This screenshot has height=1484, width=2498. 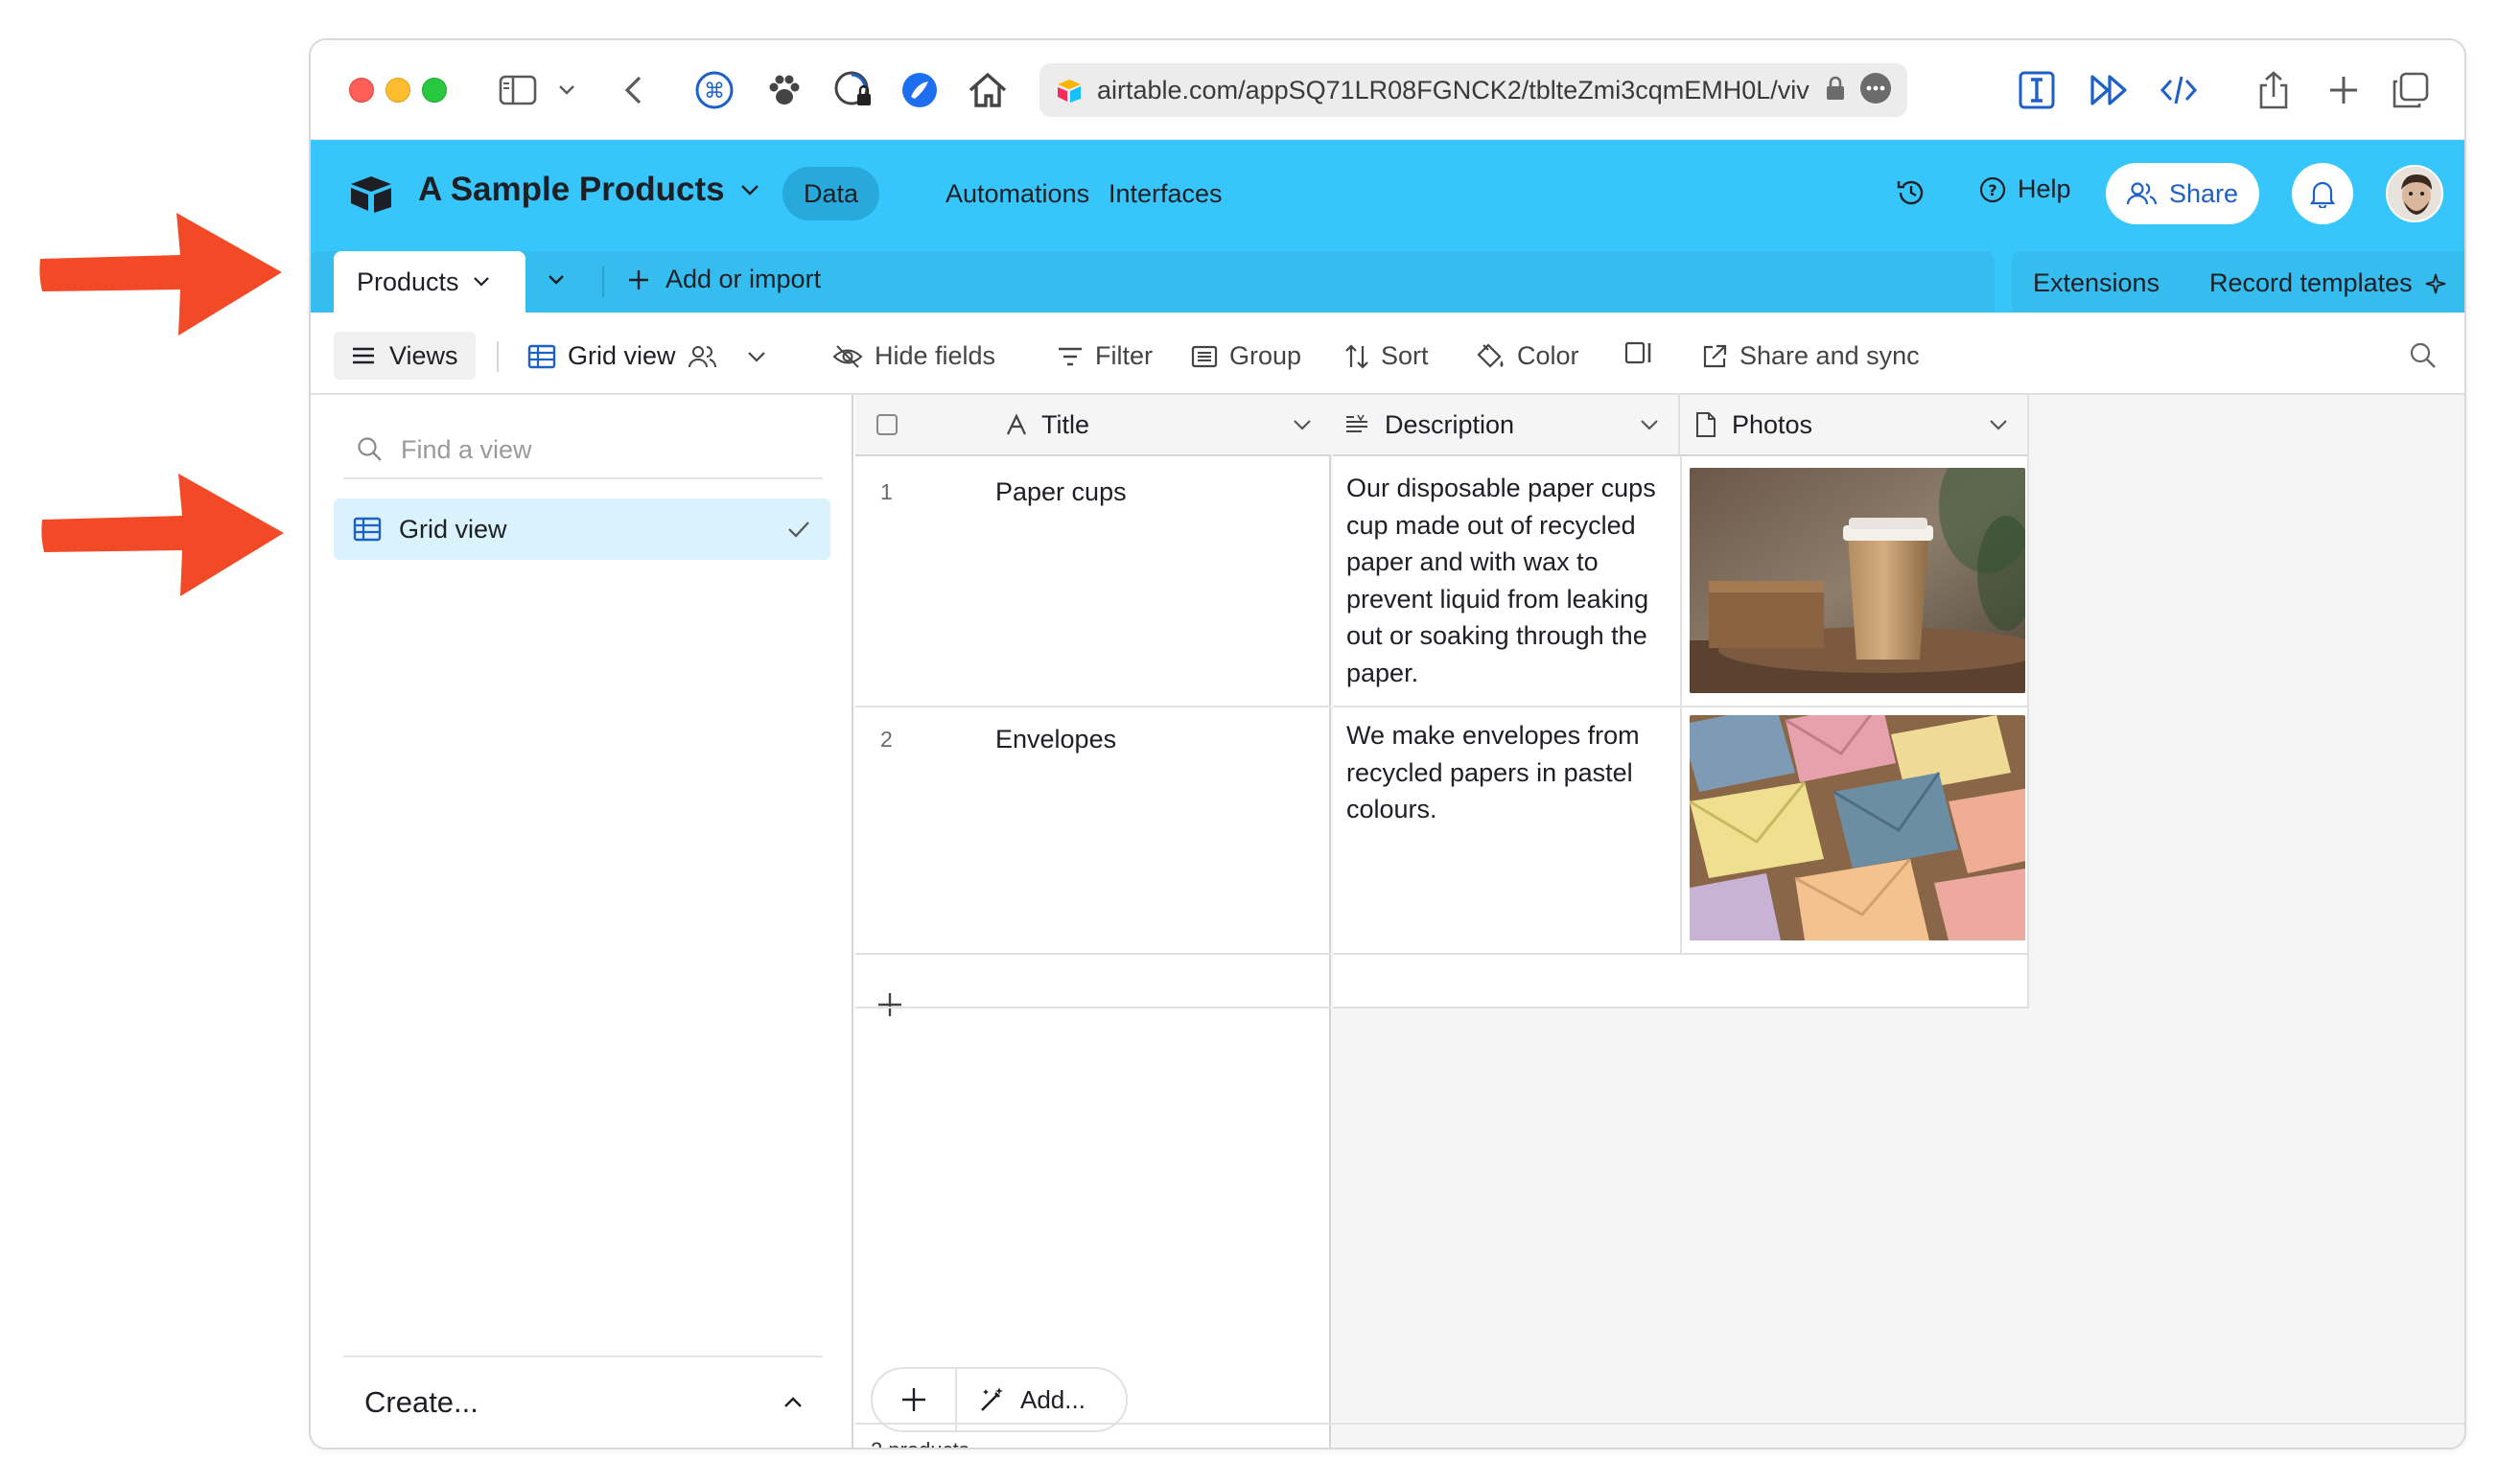 What do you see at coordinates (831, 193) in the screenshot?
I see `tab-data: Data` at bounding box center [831, 193].